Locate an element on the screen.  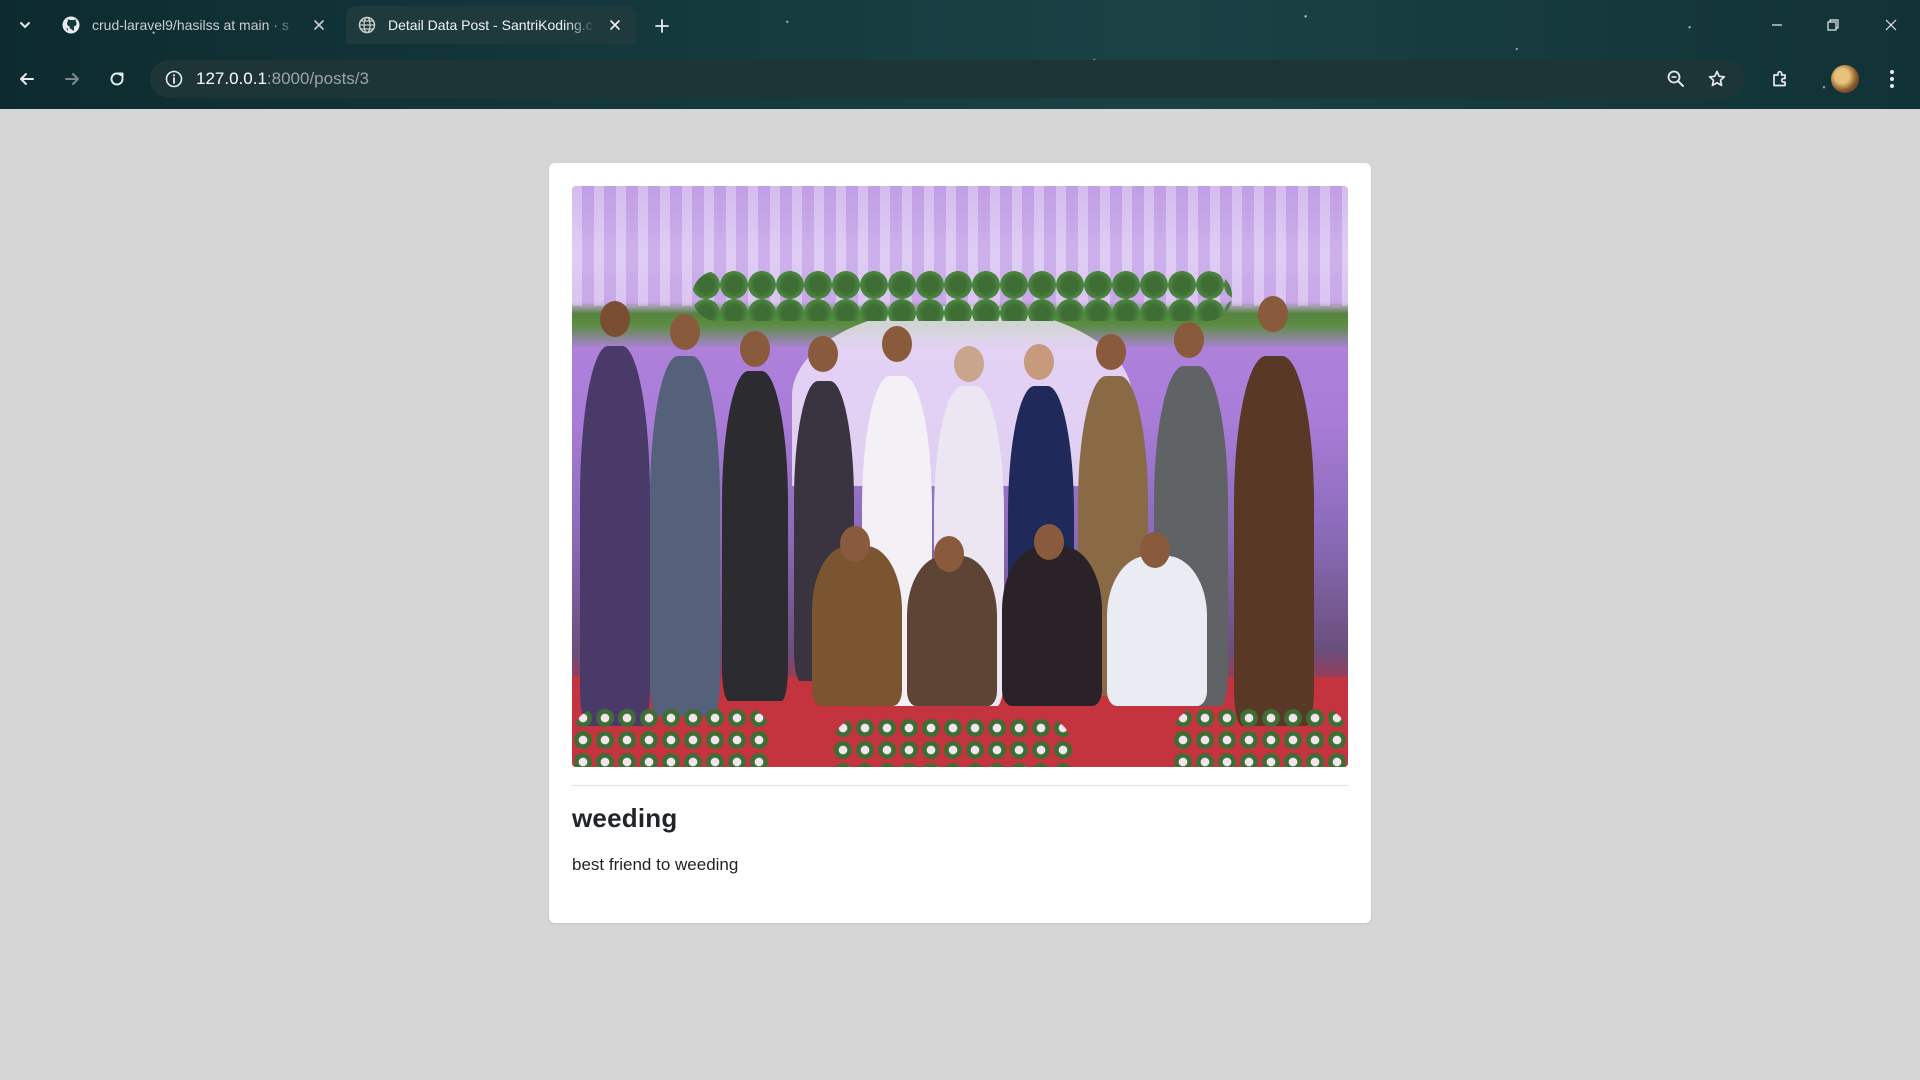
new-tab-button is located at coordinates (662, 26).